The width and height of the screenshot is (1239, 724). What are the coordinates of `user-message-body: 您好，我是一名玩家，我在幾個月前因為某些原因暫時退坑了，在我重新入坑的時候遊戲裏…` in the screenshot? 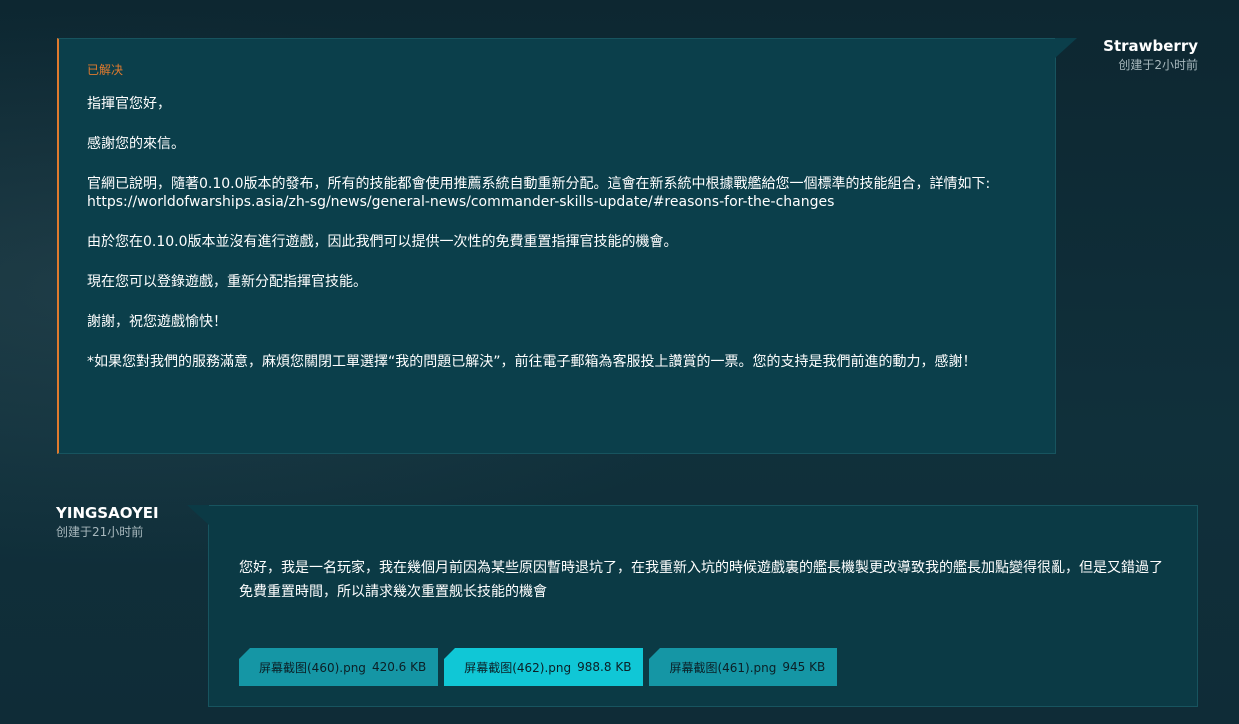 It's located at (701, 580).